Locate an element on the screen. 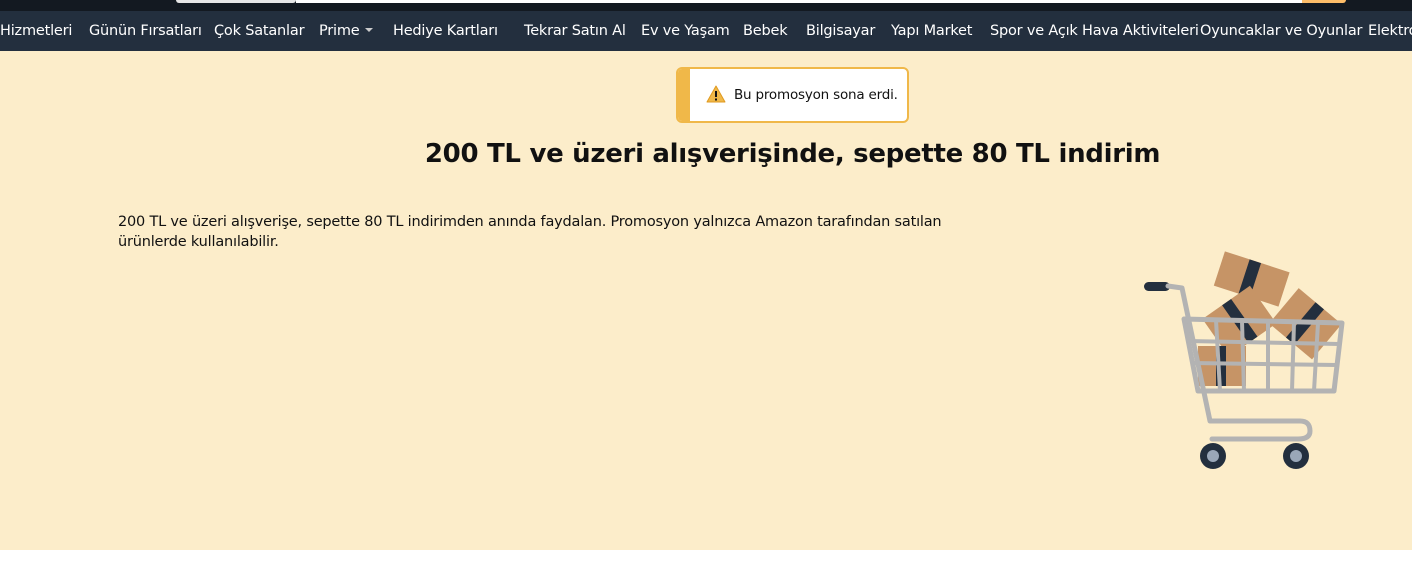  caret-down-icon is located at coordinates (368, 30).